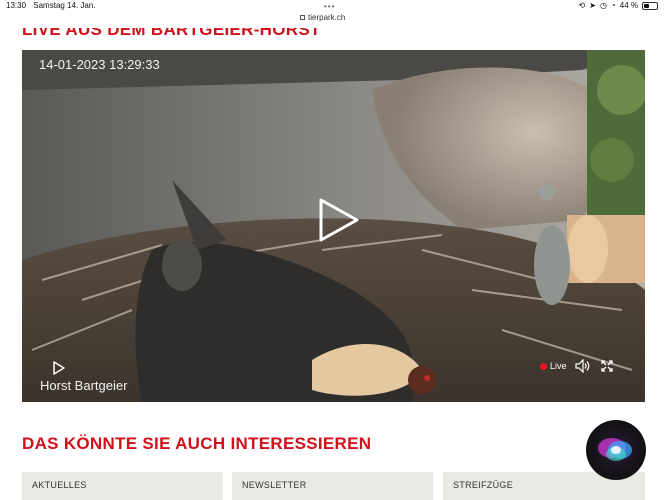 This screenshot has width=666, height=500. I want to click on status-date: Samstag 14. Jan., so click(64, 5).